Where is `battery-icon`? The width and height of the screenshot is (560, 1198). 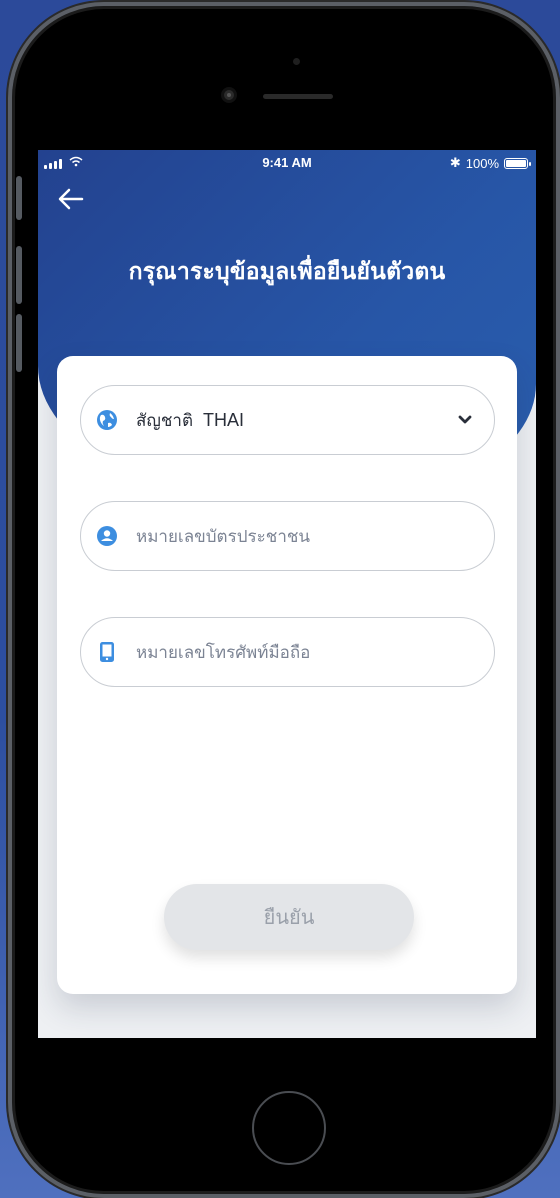 battery-icon is located at coordinates (517, 163).